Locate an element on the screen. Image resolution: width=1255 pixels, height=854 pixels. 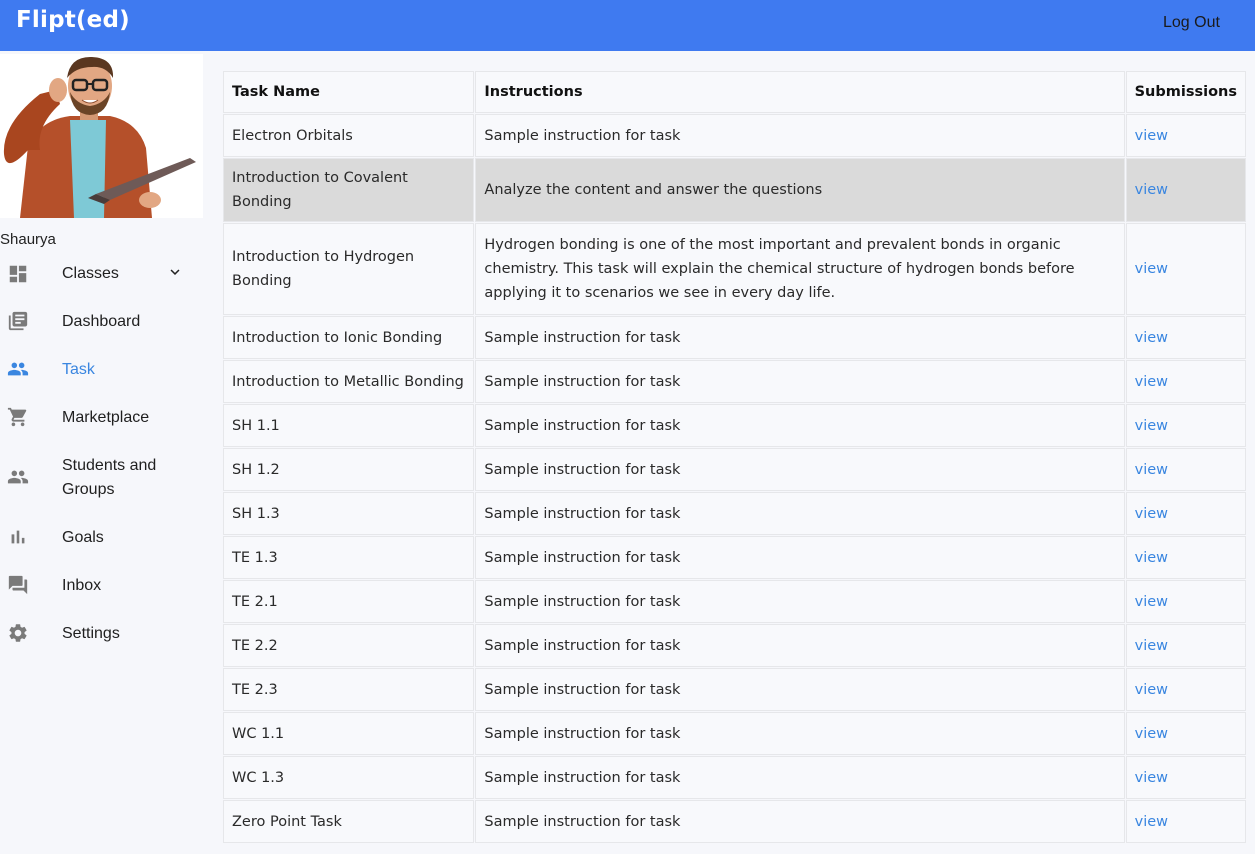
profile-photo is located at coordinates (101, 136).